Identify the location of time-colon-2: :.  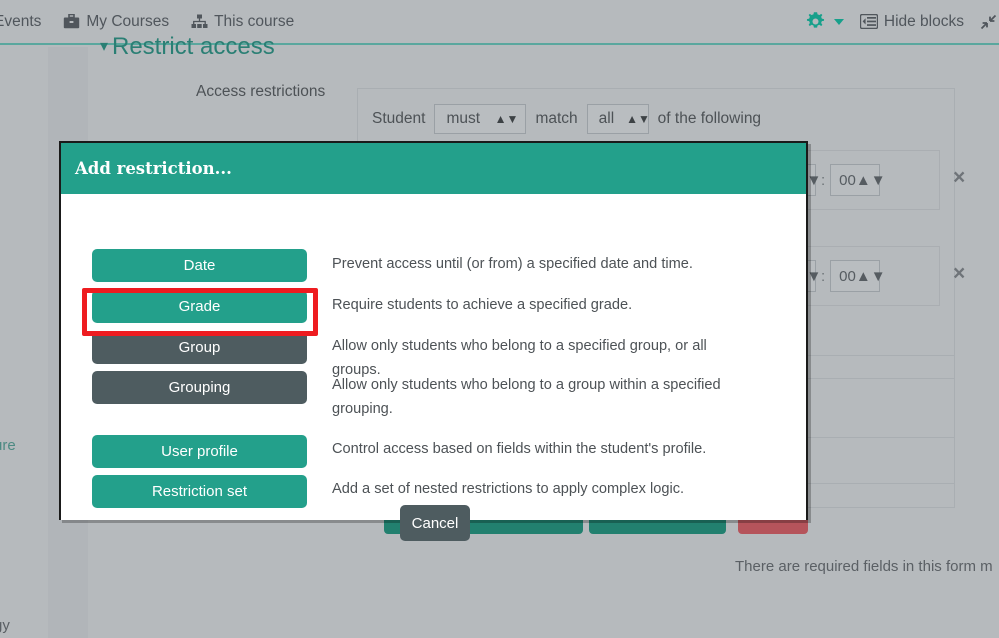
(823, 276).